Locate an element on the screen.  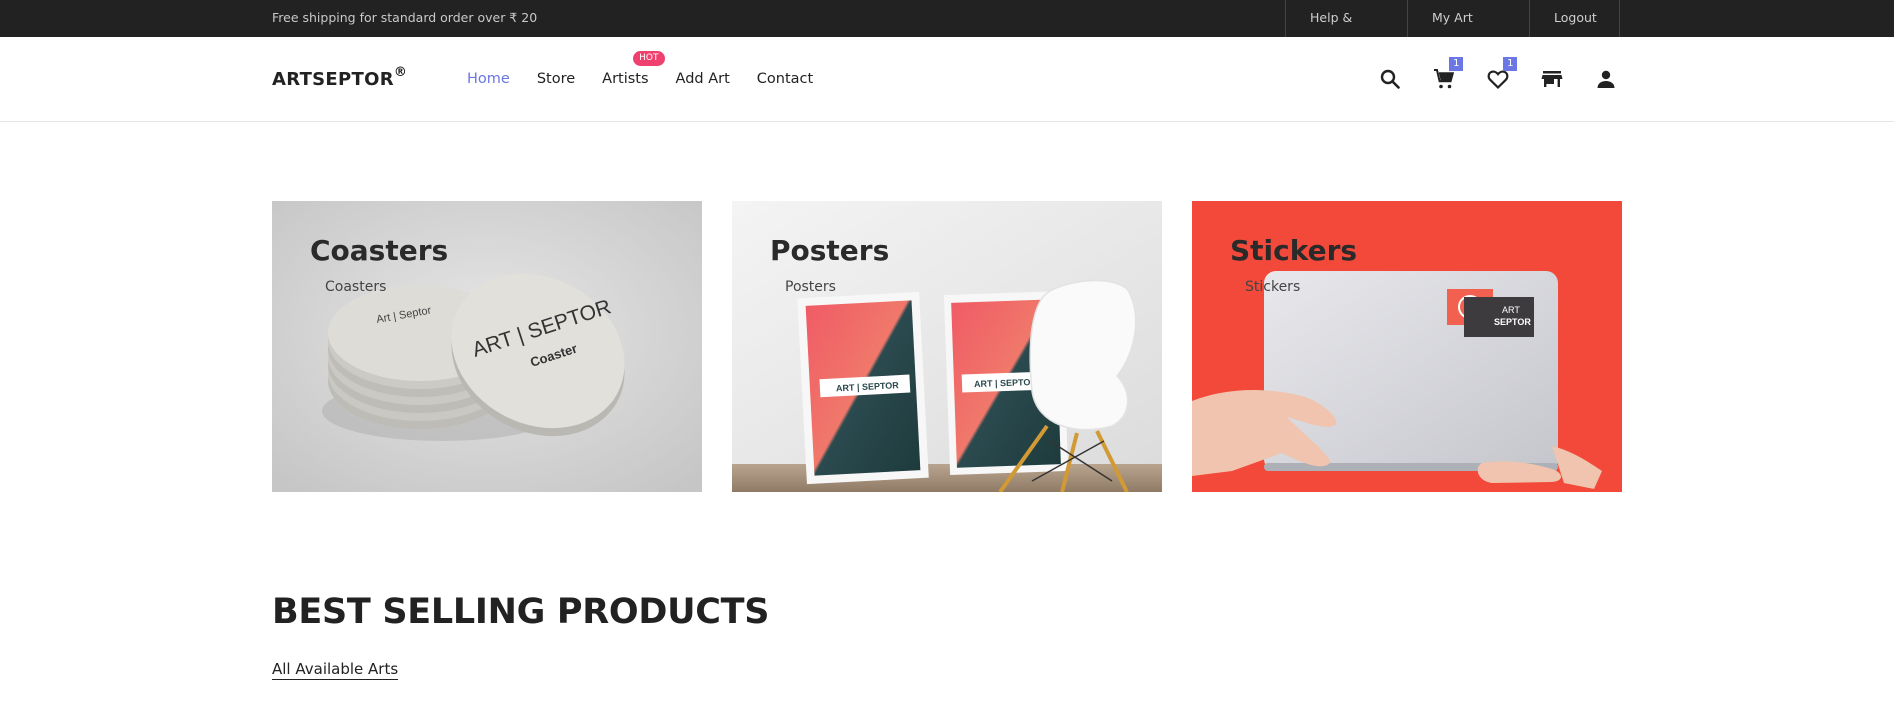
logout-link: Logout is located at coordinates (1574, 18).